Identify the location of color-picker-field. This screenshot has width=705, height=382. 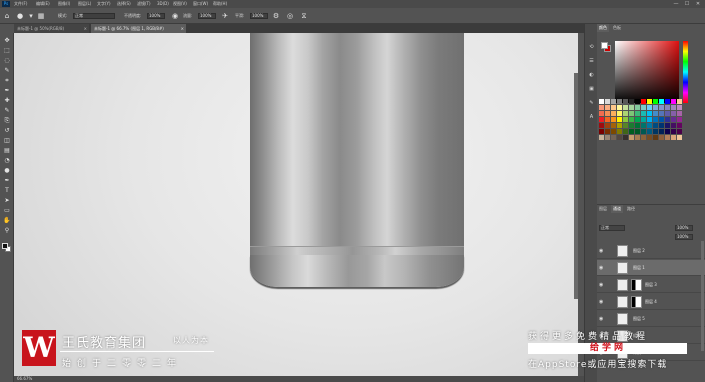
(647, 72).